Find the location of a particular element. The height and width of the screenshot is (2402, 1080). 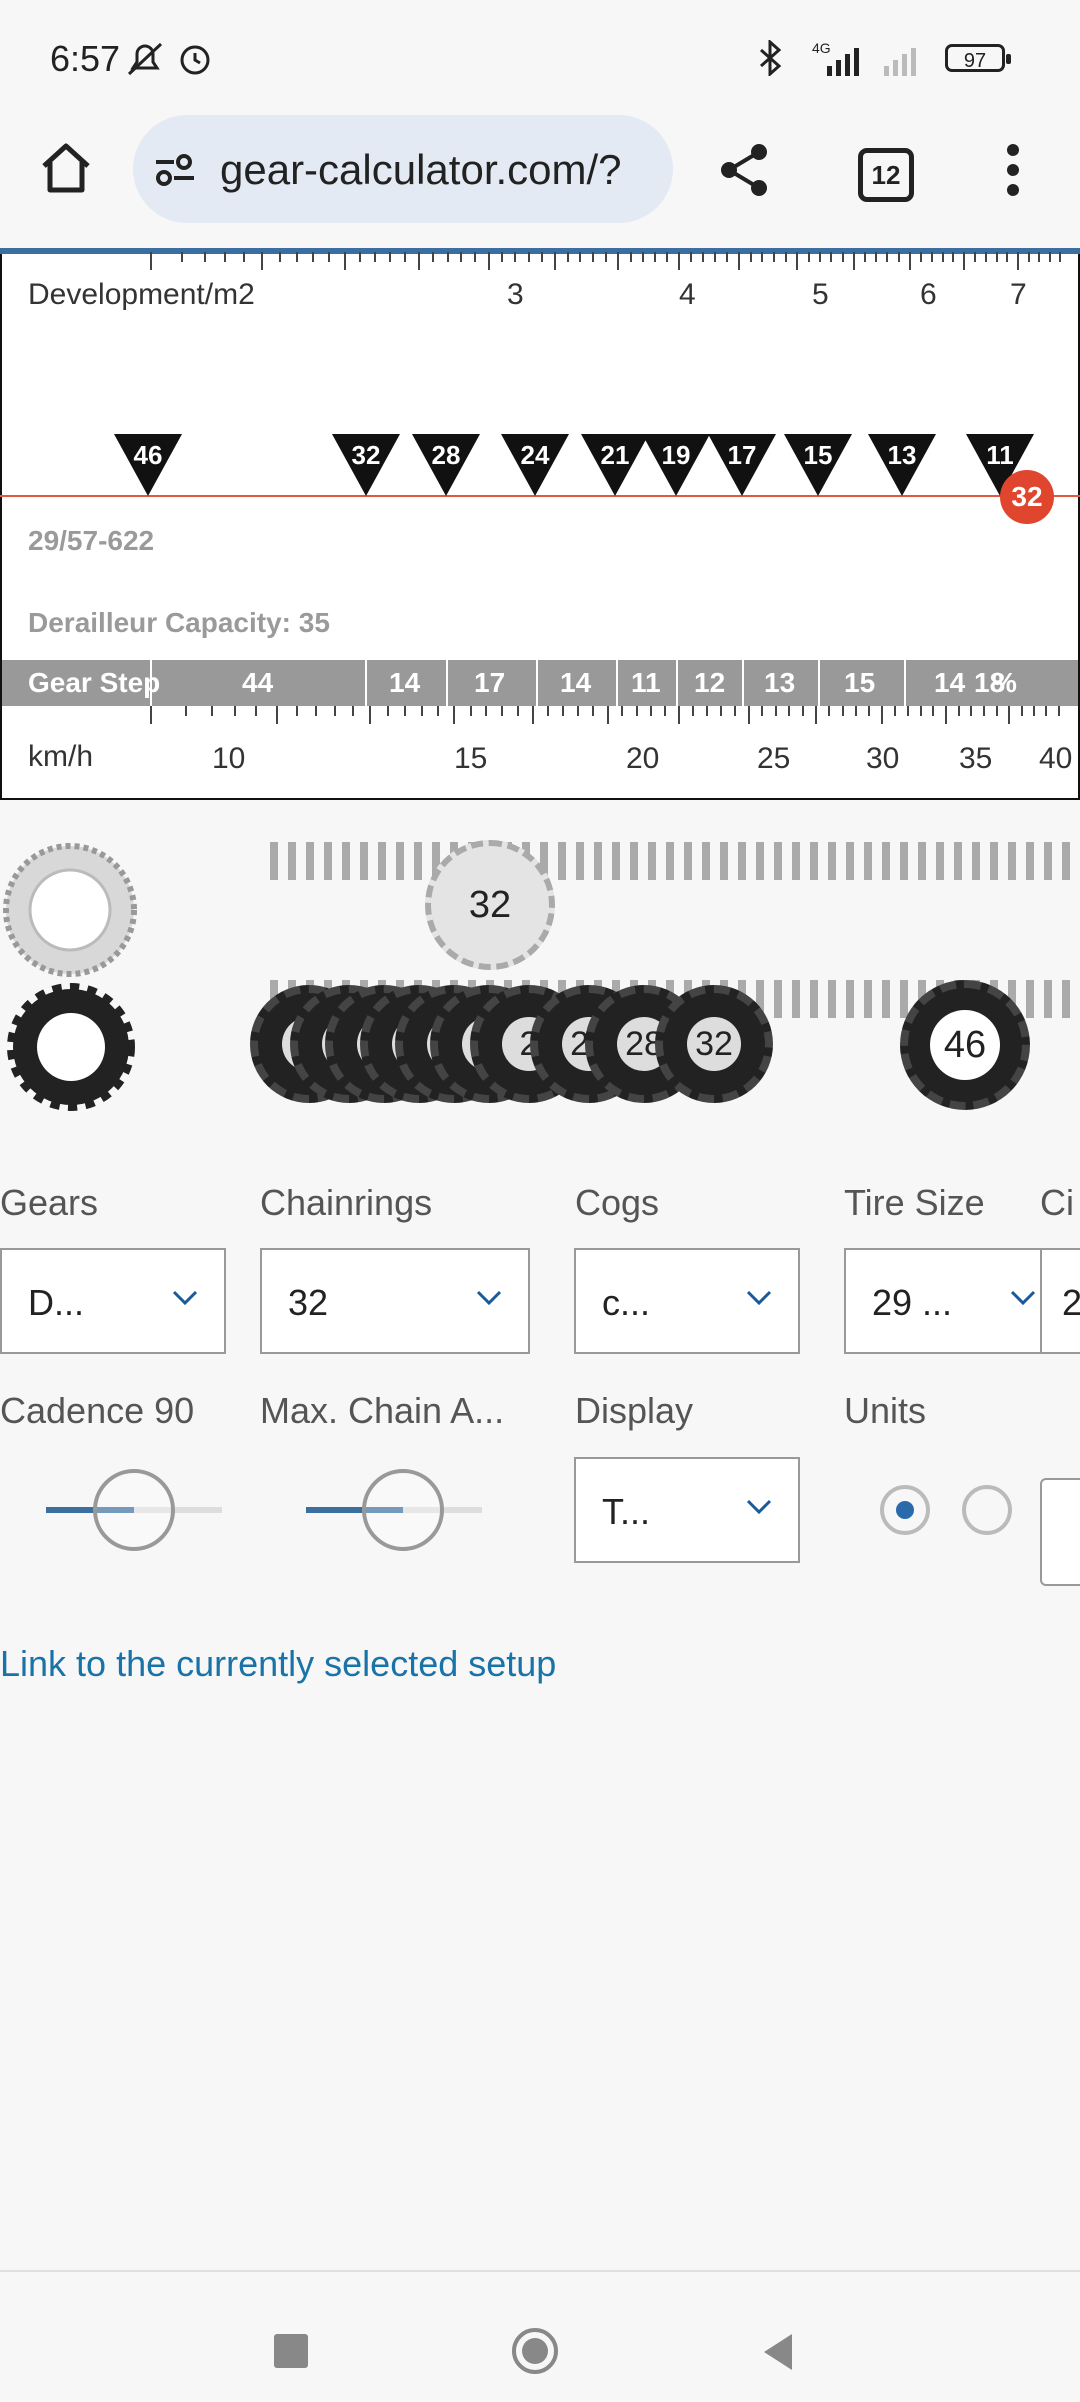

units-extra-button is located at coordinates (1060, 1532).